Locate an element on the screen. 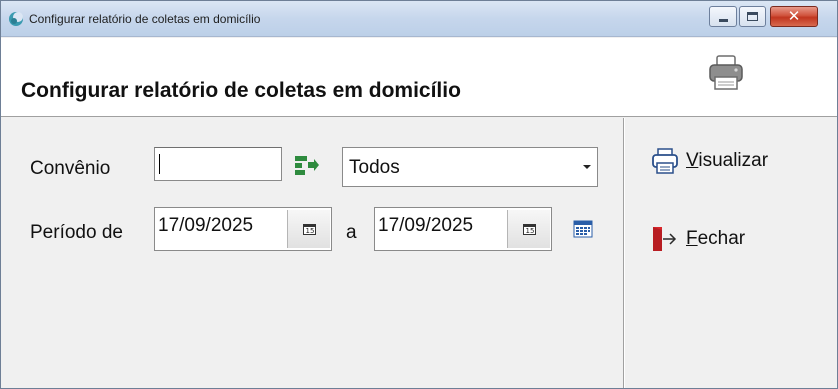 The width and height of the screenshot is (838, 389). text-caret is located at coordinates (159, 164).